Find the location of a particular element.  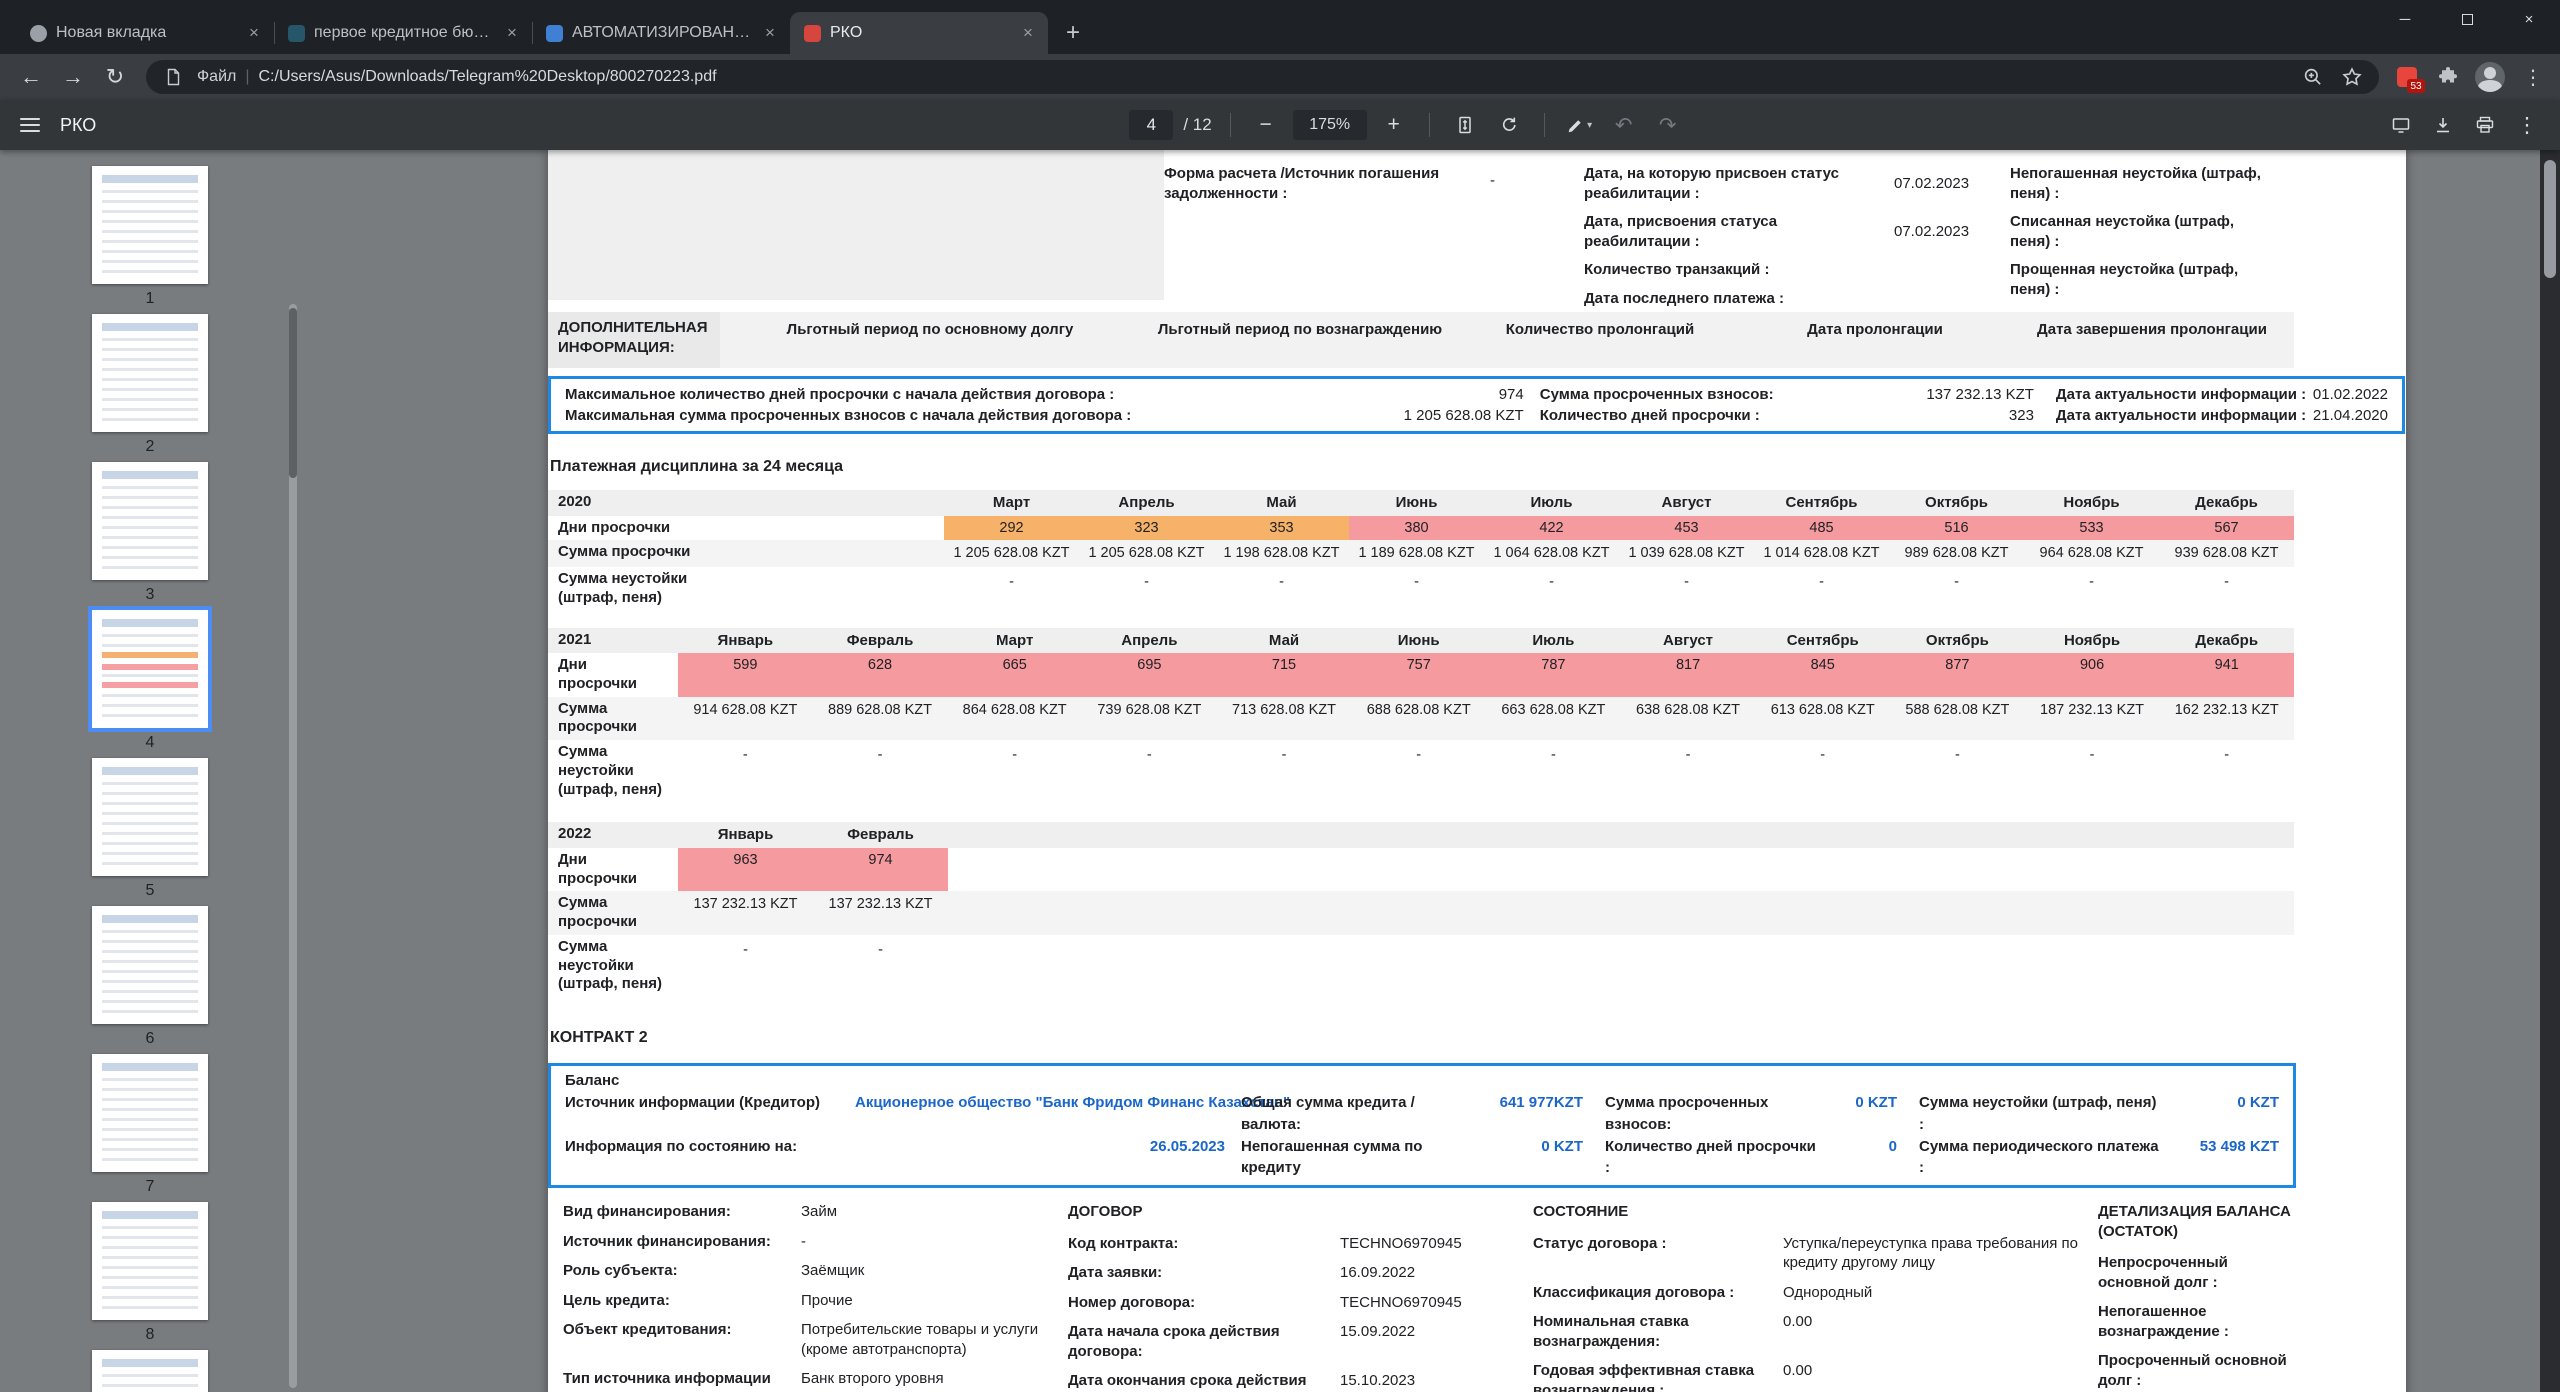

download-icon is located at coordinates (2443, 125).